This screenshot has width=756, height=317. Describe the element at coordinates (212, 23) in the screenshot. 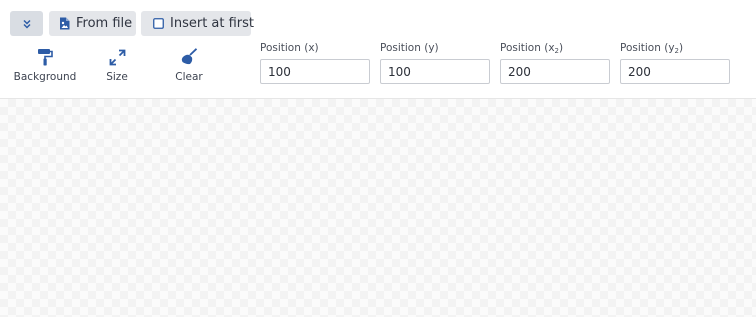

I see `insert-at-first-label: Insert at first` at that location.